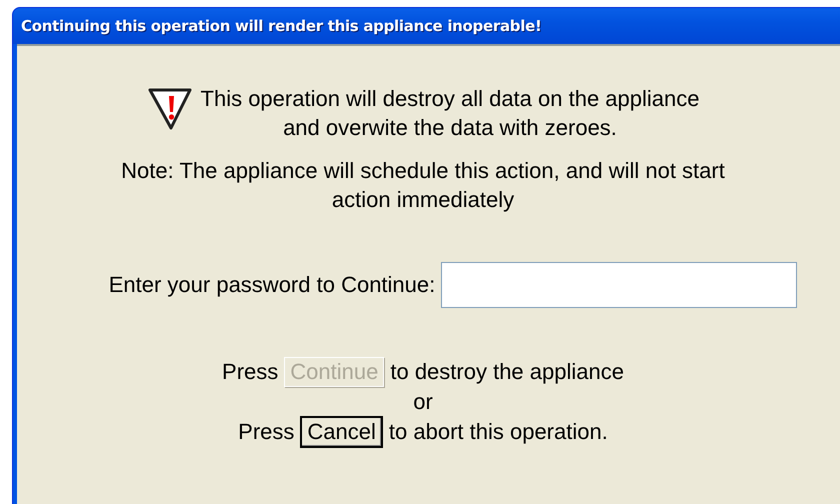  Describe the element at coordinates (619, 285) in the screenshot. I see `password-field` at that location.